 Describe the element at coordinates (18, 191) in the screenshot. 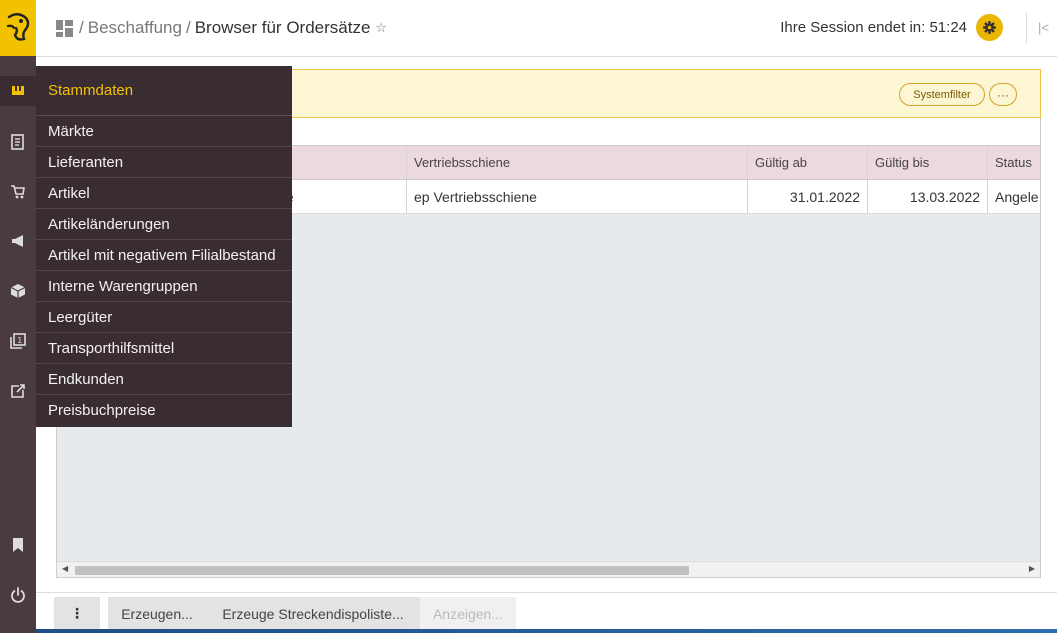

I see `cart-icon` at that location.